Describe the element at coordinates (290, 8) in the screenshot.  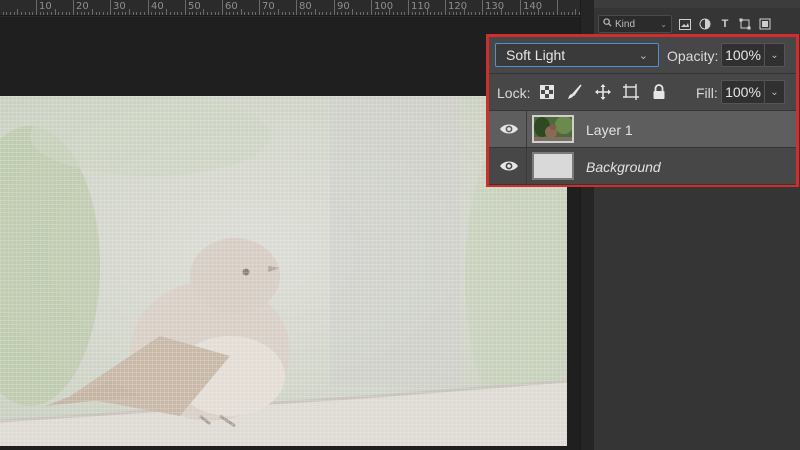
I see `horizontal-ruler: 10 20 30 40 50 60 70 80 90 100 110 120 130 140` at that location.